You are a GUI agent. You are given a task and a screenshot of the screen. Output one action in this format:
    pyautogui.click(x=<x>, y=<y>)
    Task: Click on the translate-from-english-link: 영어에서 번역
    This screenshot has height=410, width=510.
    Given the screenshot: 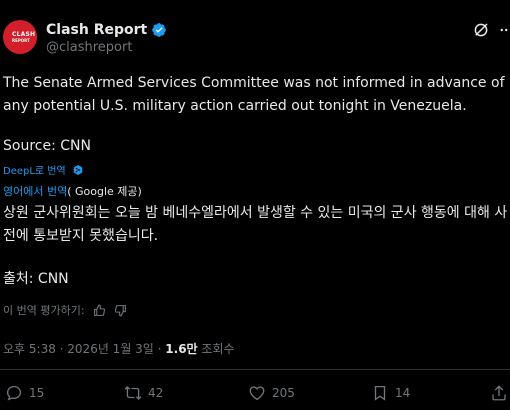 What is the action you would take?
    pyautogui.click(x=35, y=191)
    